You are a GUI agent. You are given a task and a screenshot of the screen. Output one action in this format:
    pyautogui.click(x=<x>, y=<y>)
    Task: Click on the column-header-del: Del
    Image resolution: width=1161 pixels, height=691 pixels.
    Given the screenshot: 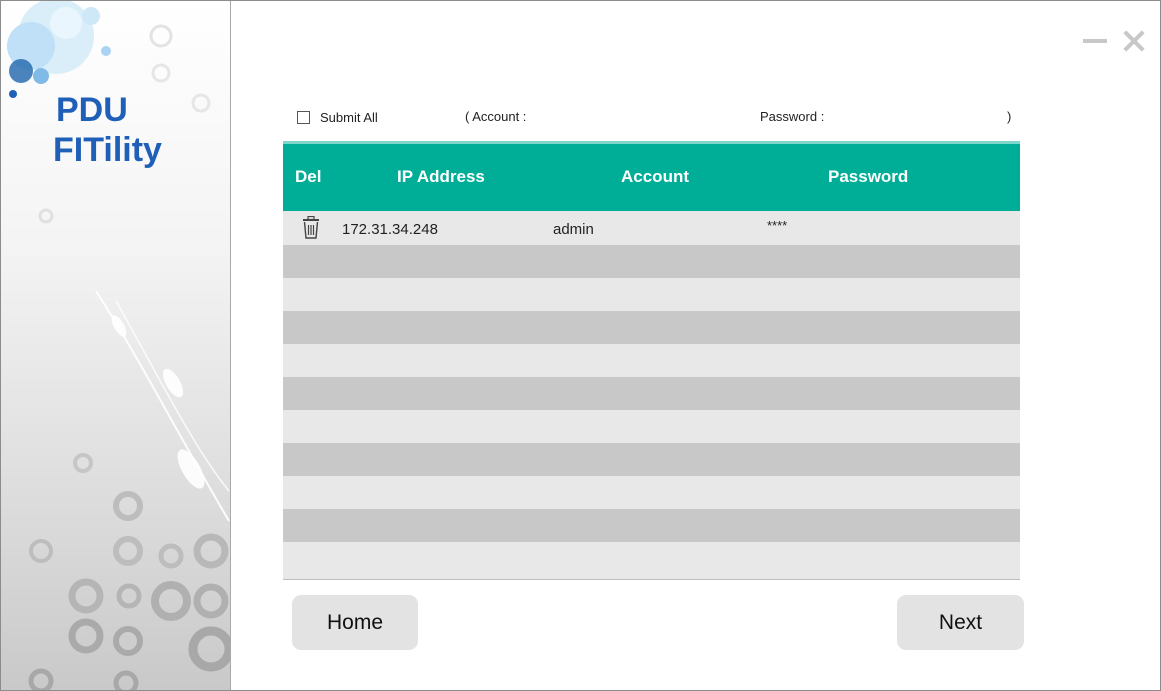 What is the action you would take?
    pyautogui.click(x=308, y=176)
    